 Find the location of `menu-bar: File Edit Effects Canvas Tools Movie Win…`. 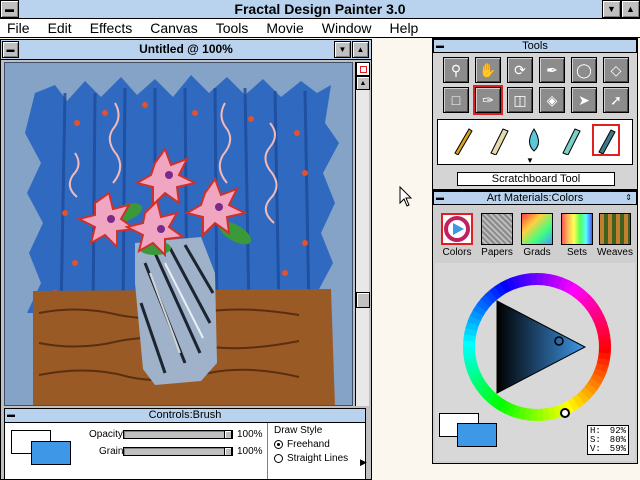

menu-bar: File Edit Effects Canvas Tools Movie Win… is located at coordinates (320, 28).